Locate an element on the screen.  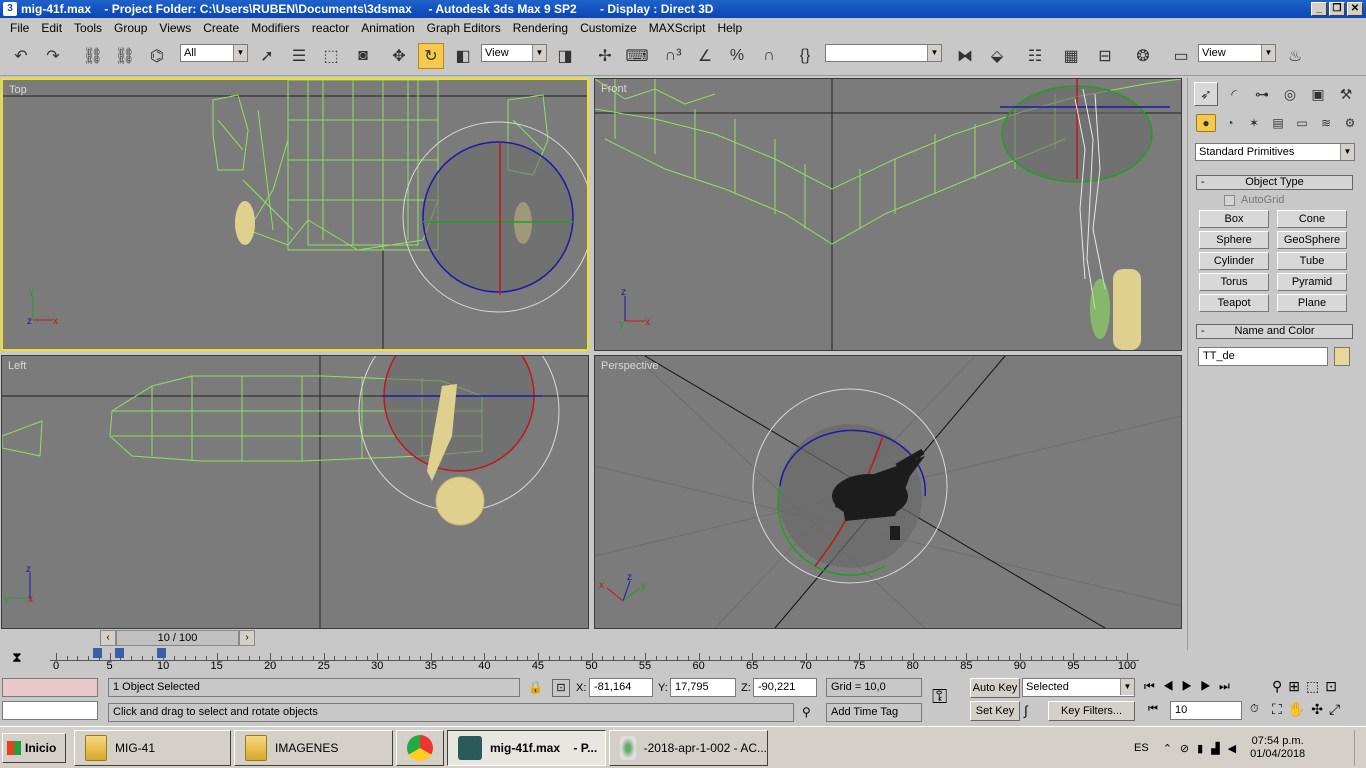
menu-create: Create is located at coordinates (221, 28).